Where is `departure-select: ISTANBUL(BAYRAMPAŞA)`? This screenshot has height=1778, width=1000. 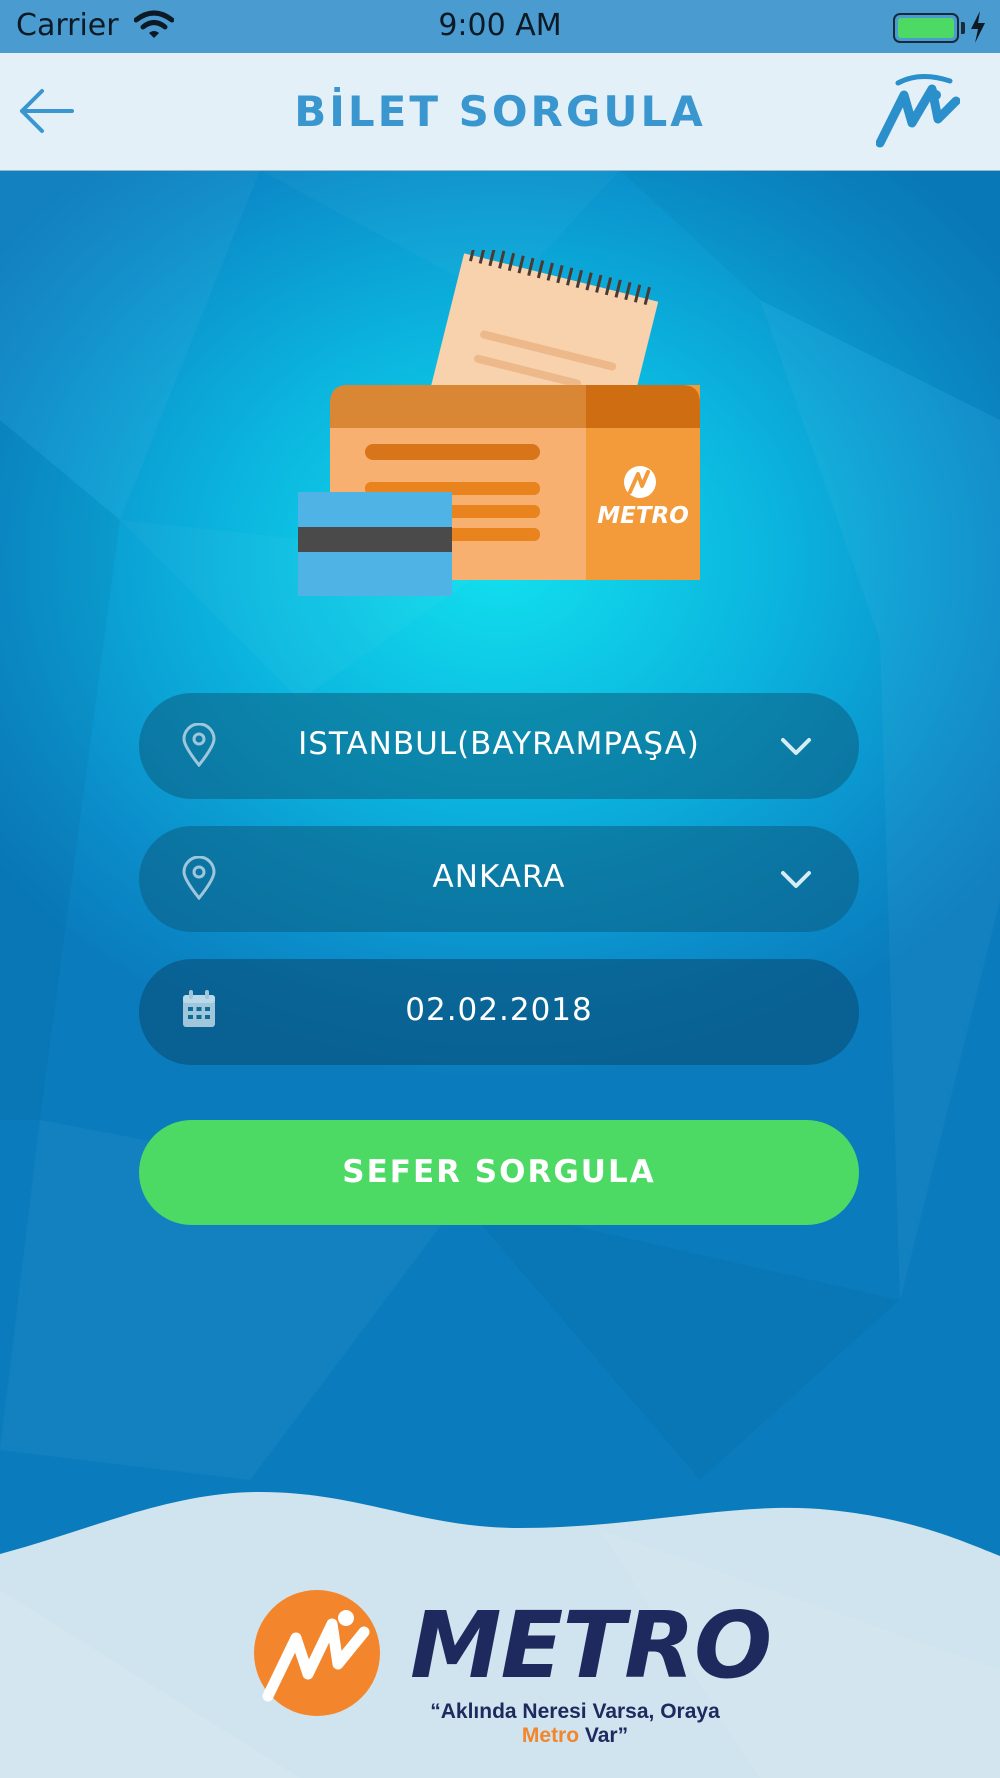
departure-select: ISTANBUL(BAYRAMPAŞA) is located at coordinates (499, 746).